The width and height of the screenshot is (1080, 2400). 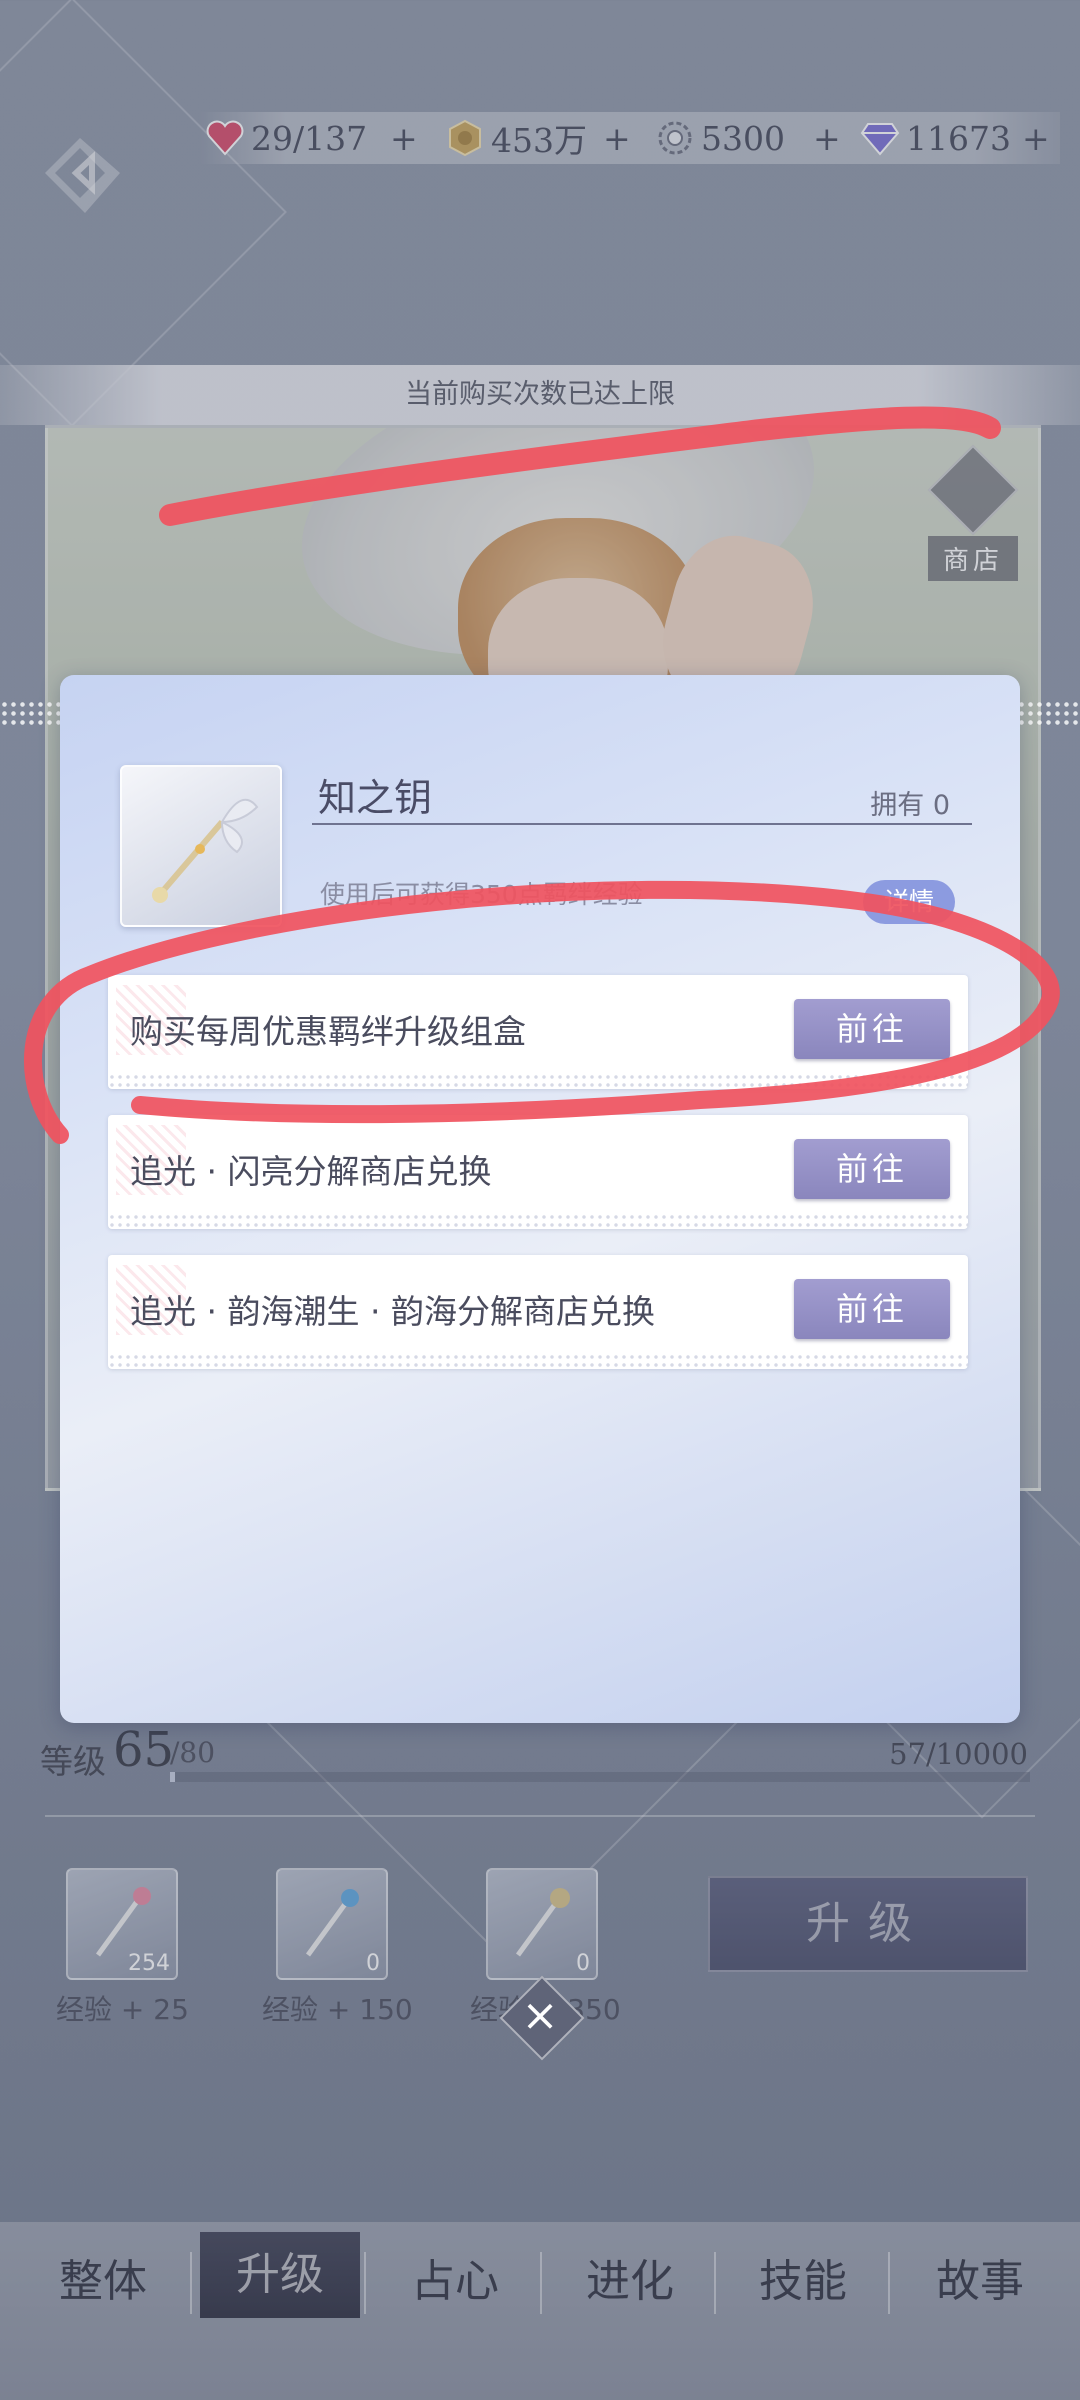 I want to click on butterfly-key-icon, so click(x=205, y=850).